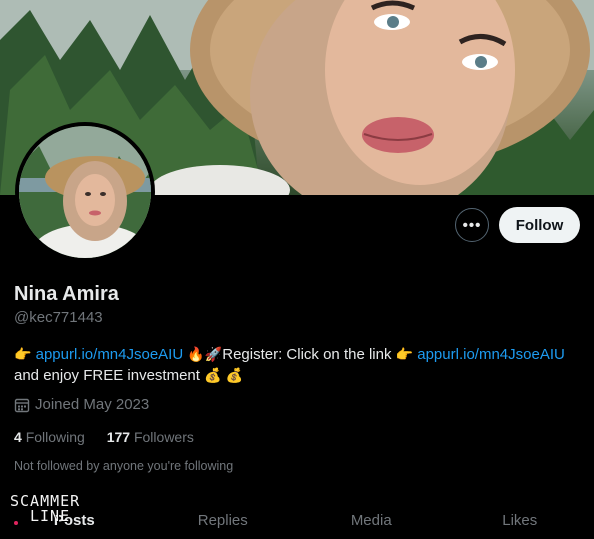 Image resolution: width=594 pixels, height=539 pixels. What do you see at coordinates (66, 294) in the screenshot?
I see `profile-name: Nina Amira` at bounding box center [66, 294].